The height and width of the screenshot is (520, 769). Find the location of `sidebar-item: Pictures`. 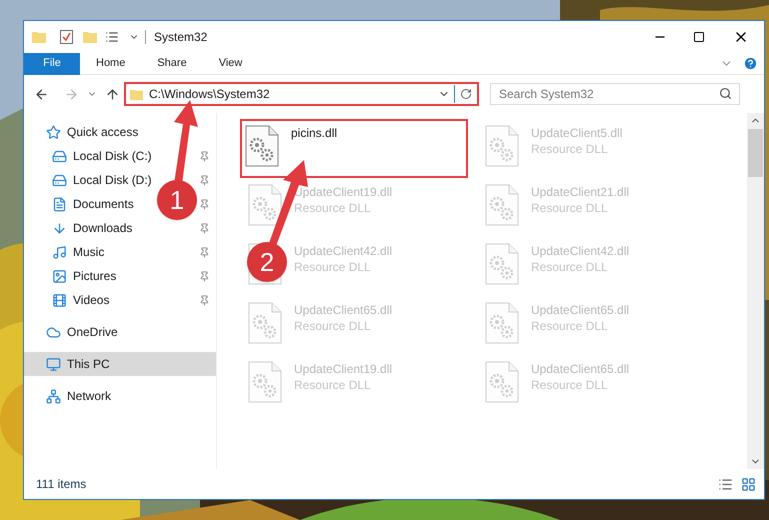

sidebar-item: Pictures is located at coordinates (88, 276).